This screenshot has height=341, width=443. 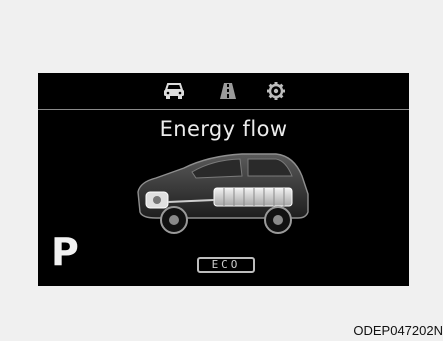 I want to click on display-tab-bar, so click(x=223, y=90).